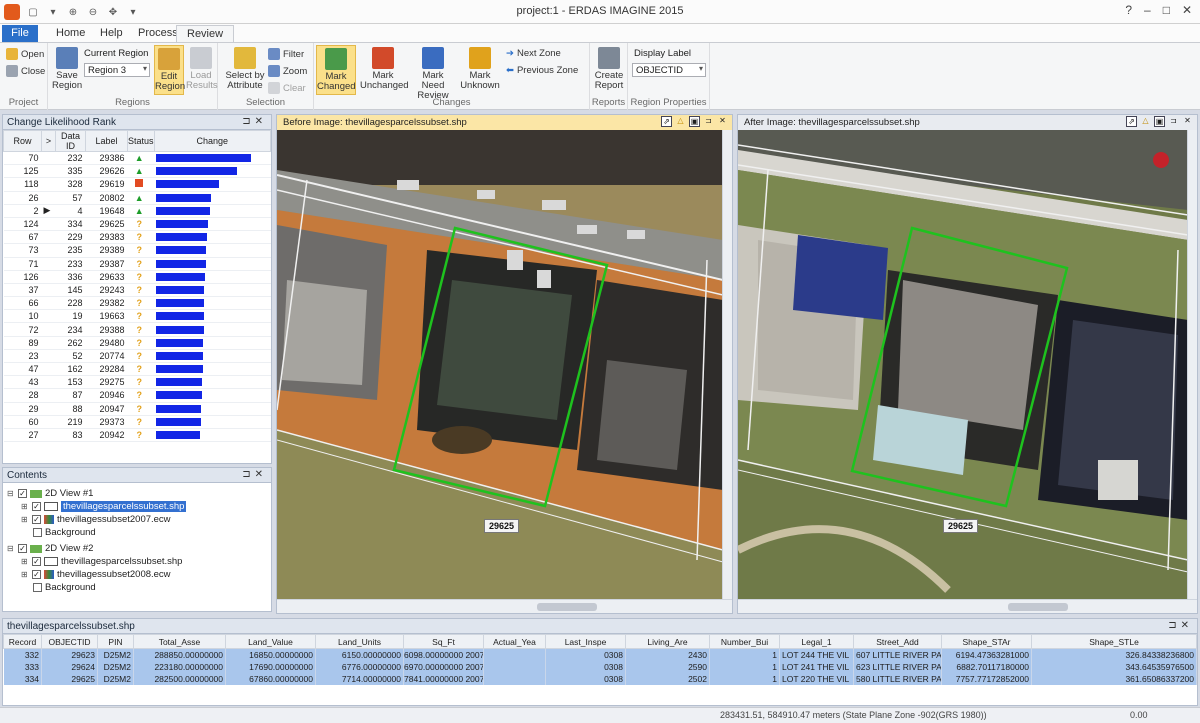 The height and width of the screenshot is (723, 1200). I want to click on attr-col-header: Total_Asse, so click(179, 641).